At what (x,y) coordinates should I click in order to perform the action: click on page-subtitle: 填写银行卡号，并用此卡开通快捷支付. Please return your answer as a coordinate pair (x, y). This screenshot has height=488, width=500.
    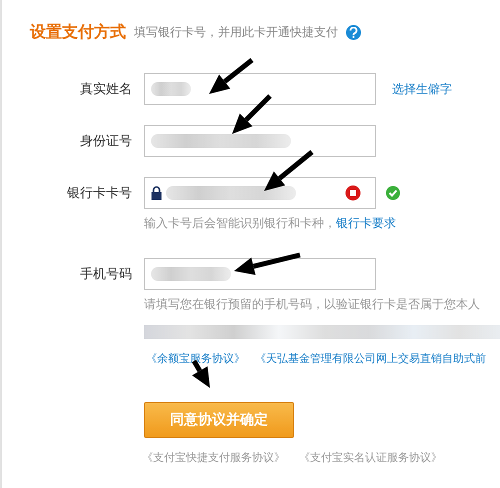
    Looking at the image, I should click on (236, 32).